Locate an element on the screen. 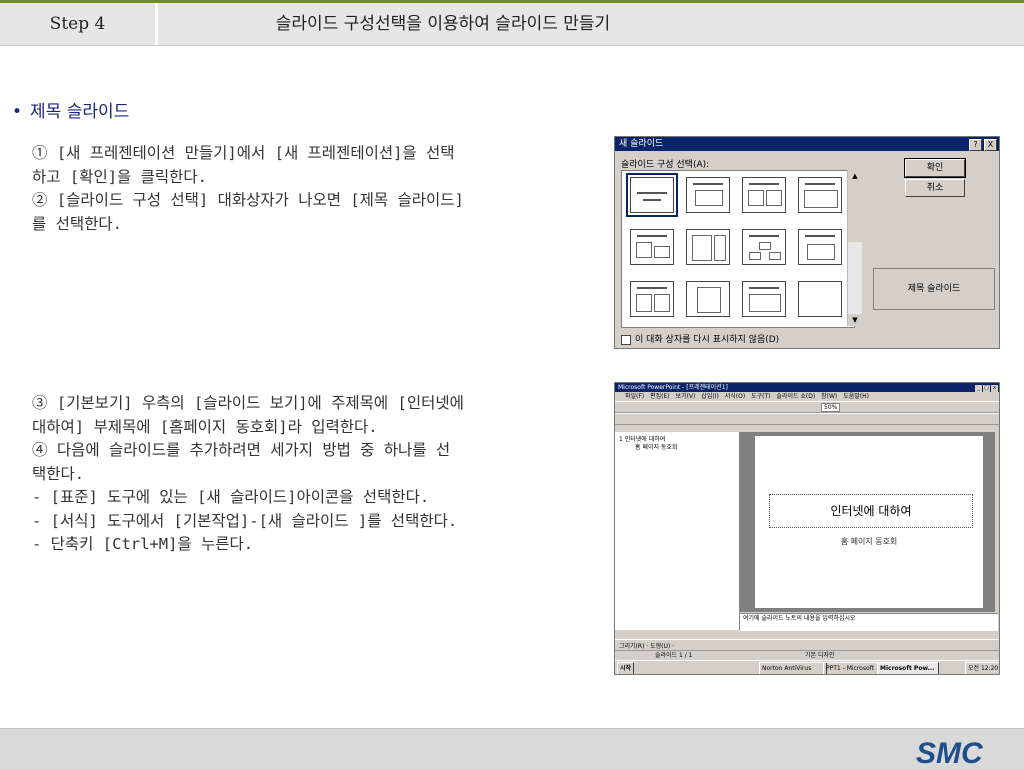  layout-chart is located at coordinates (820, 247).